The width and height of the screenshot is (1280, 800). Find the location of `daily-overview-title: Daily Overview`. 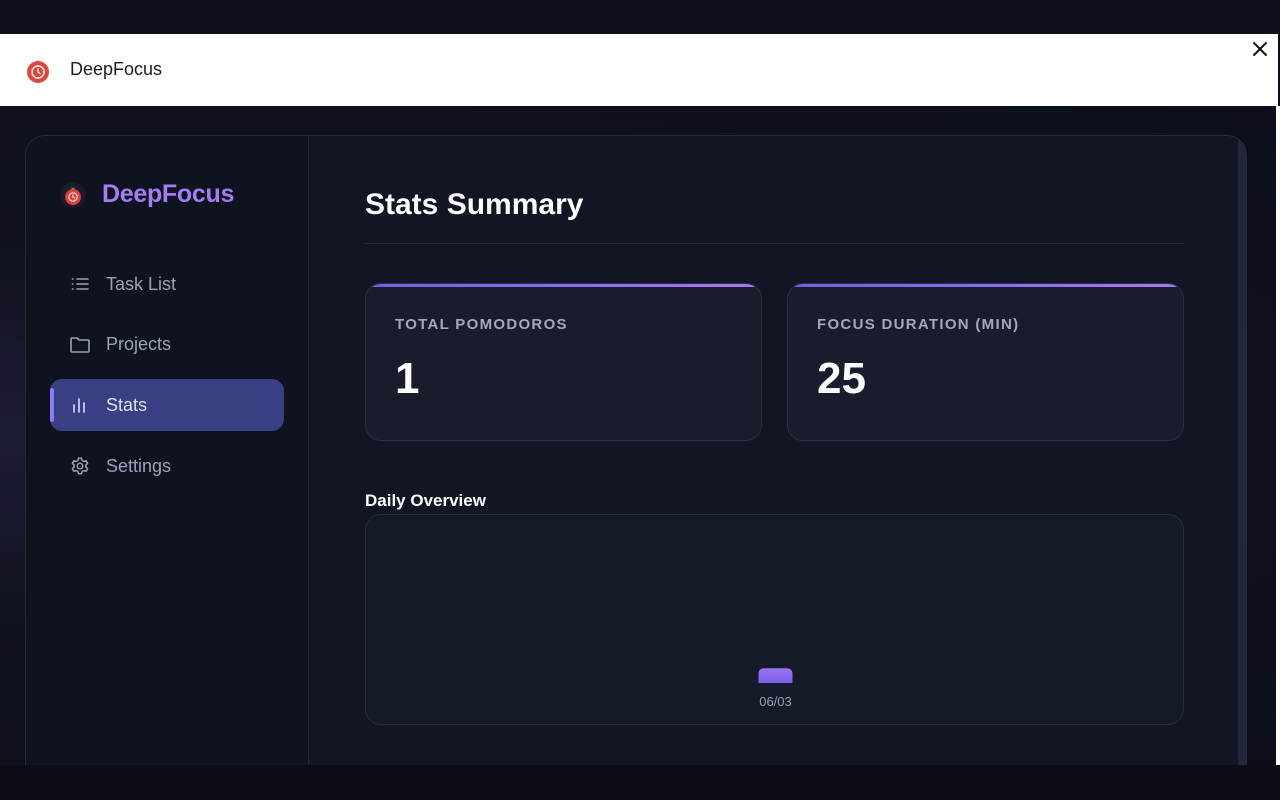

daily-overview-title: Daily Overview is located at coordinates (425, 500).